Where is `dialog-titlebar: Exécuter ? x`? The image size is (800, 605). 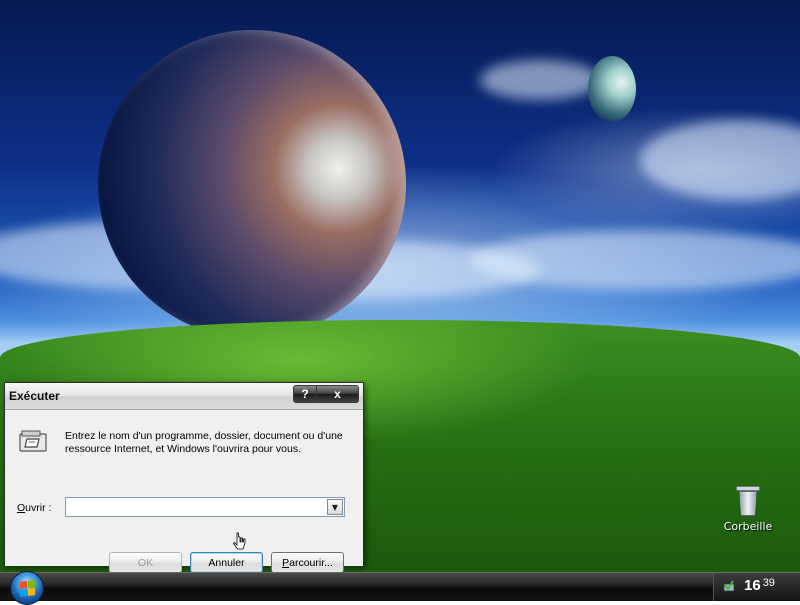
dialog-titlebar: Exécuter ? x is located at coordinates (184, 396).